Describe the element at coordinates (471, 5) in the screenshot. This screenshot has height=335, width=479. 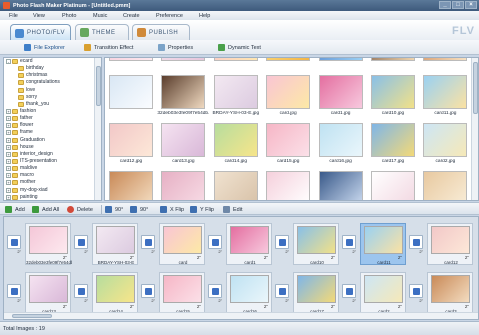
I see `close-button: ×` at that location.